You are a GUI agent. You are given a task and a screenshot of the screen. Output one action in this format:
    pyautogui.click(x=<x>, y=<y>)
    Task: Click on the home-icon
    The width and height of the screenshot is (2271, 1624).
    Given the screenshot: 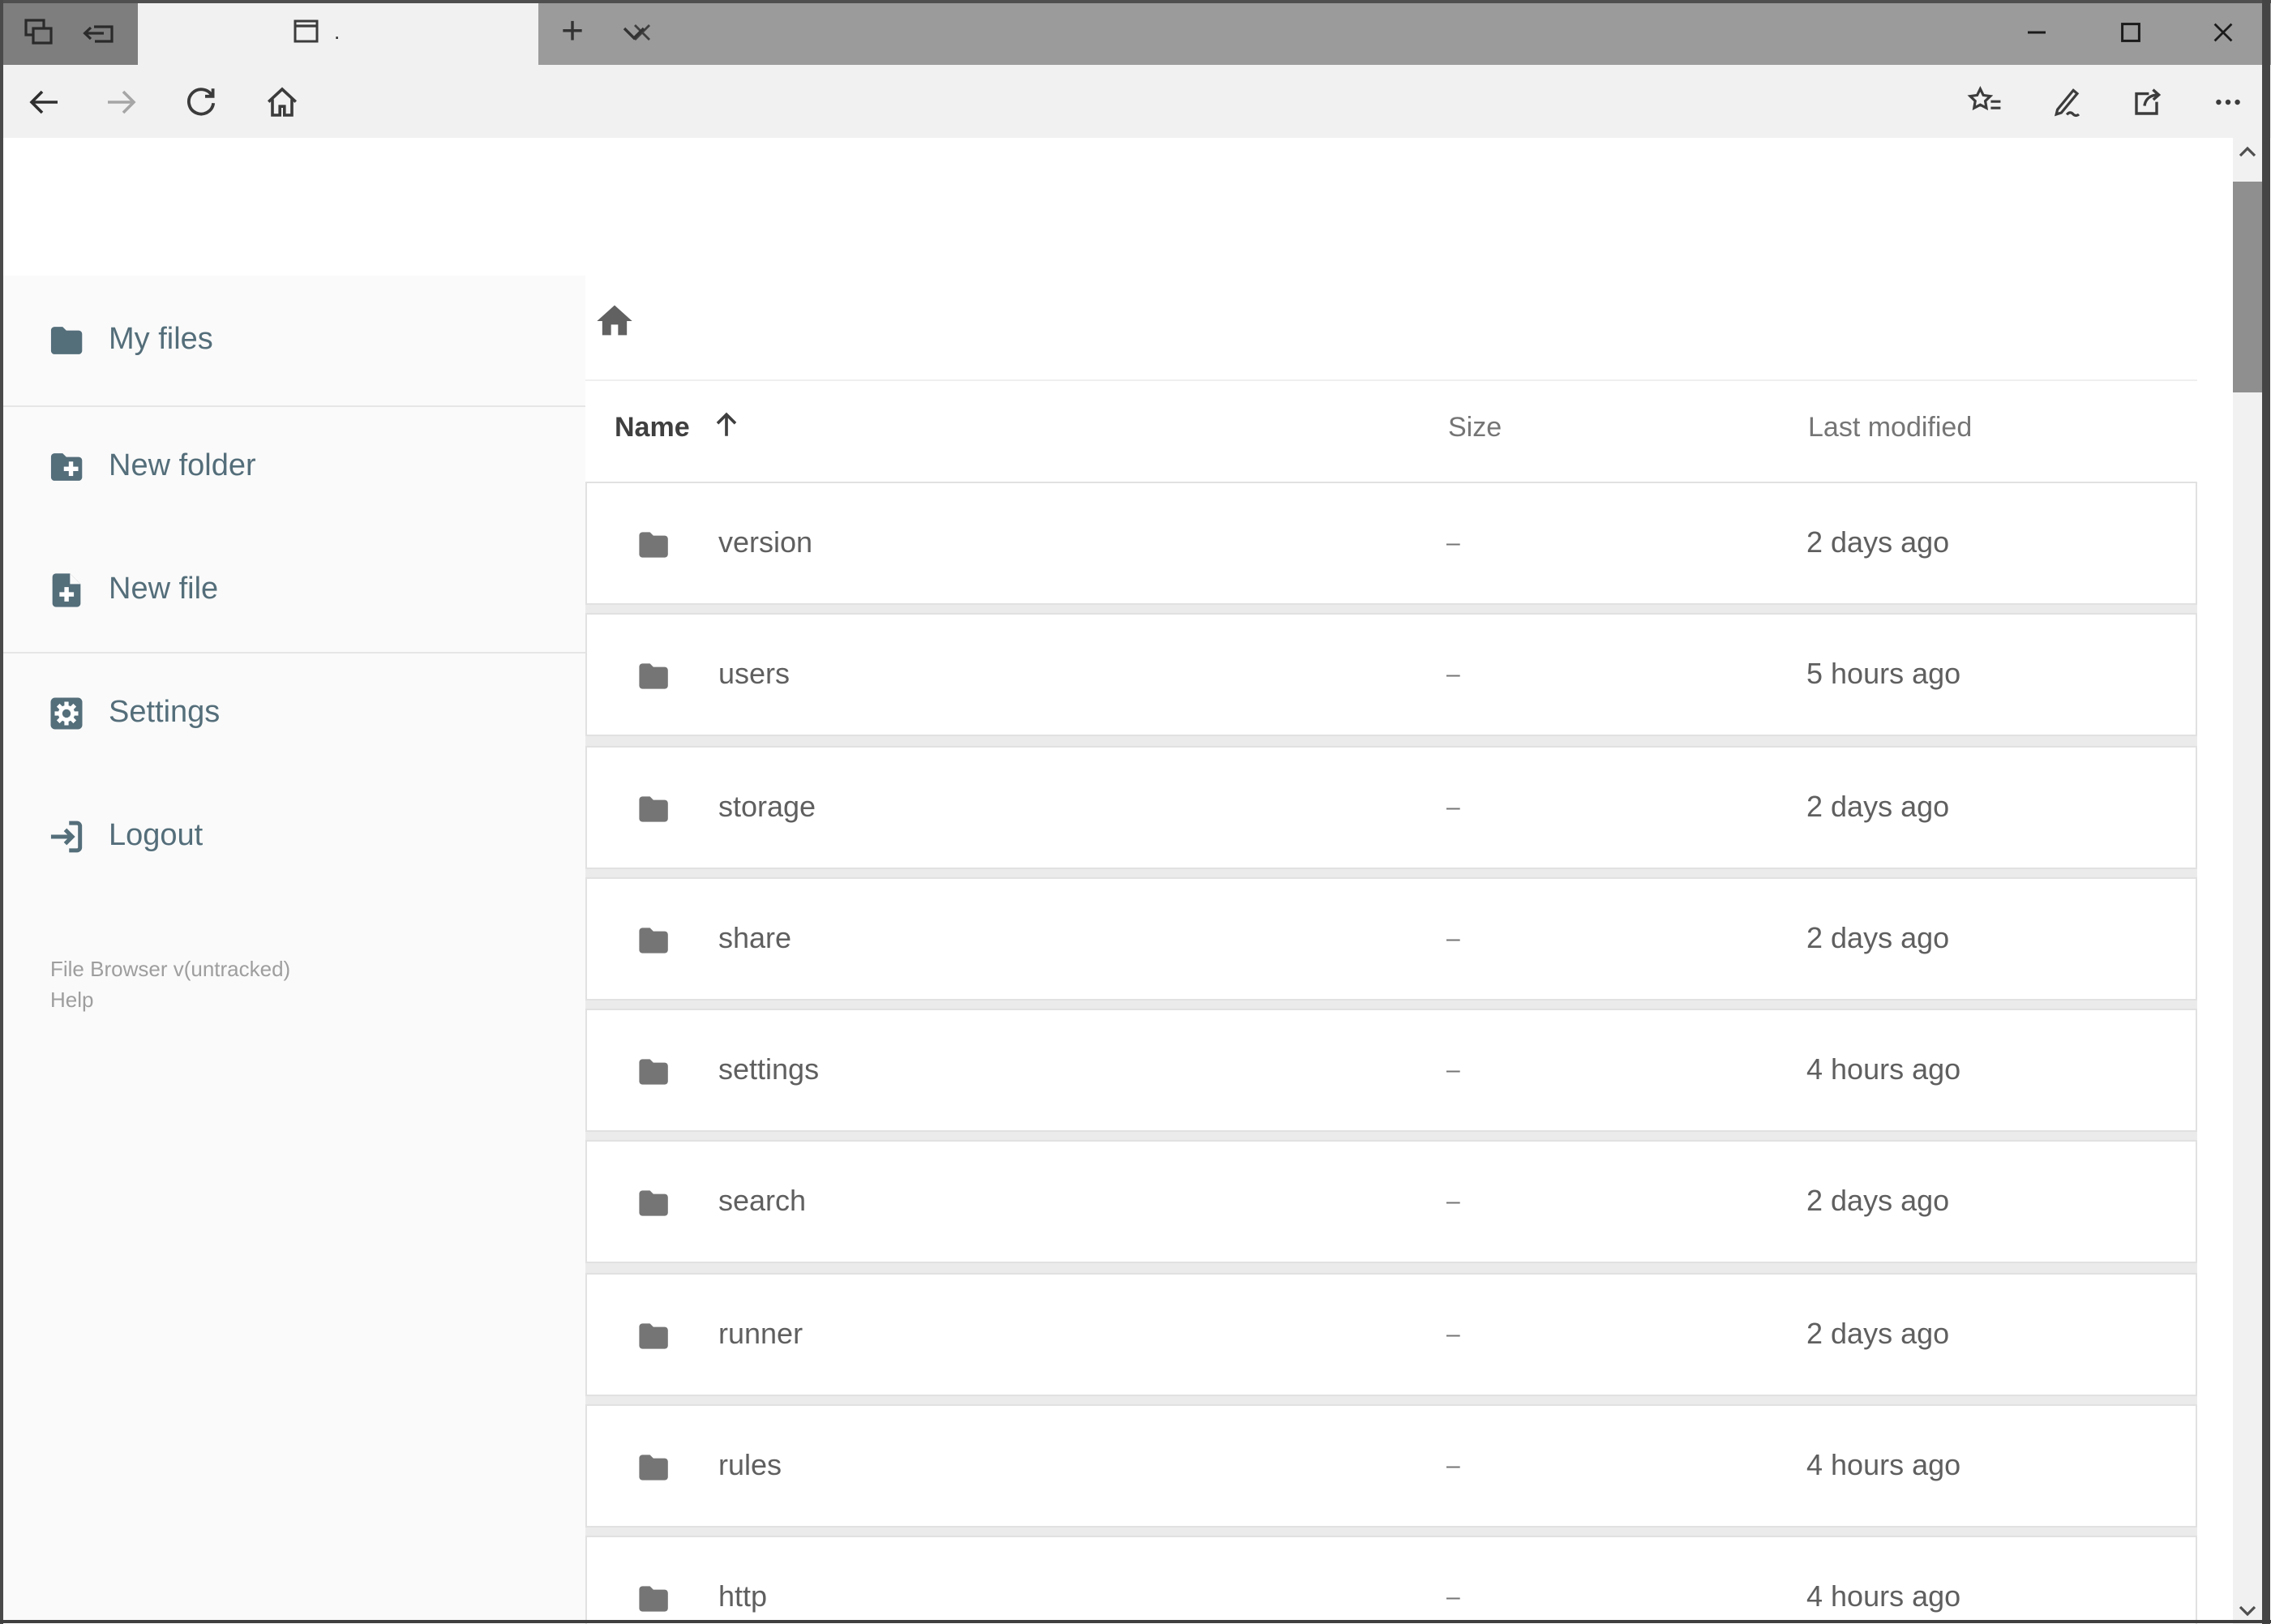 What is the action you would take?
    pyautogui.click(x=614, y=321)
    